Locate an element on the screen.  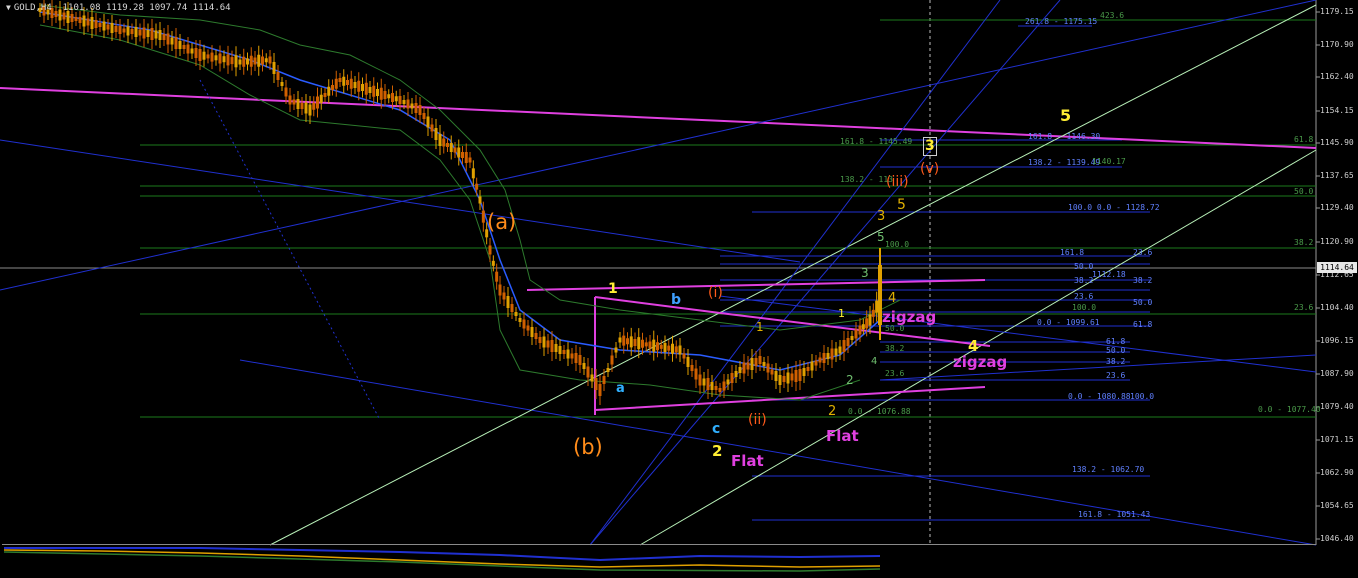
wave-label-flat-left: Flat is located at coordinates (747, 461).